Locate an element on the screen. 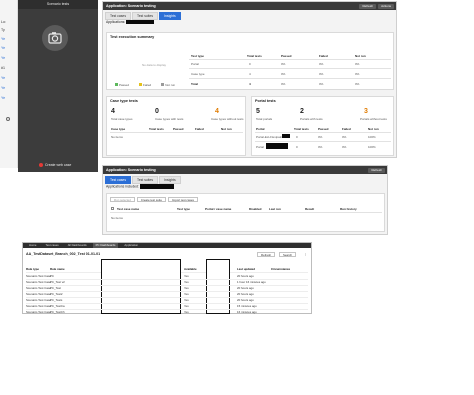 The width and height of the screenshot is (474, 395). window-titlebar: Application: Scenario testing Refresh is located at coordinates (245, 170).